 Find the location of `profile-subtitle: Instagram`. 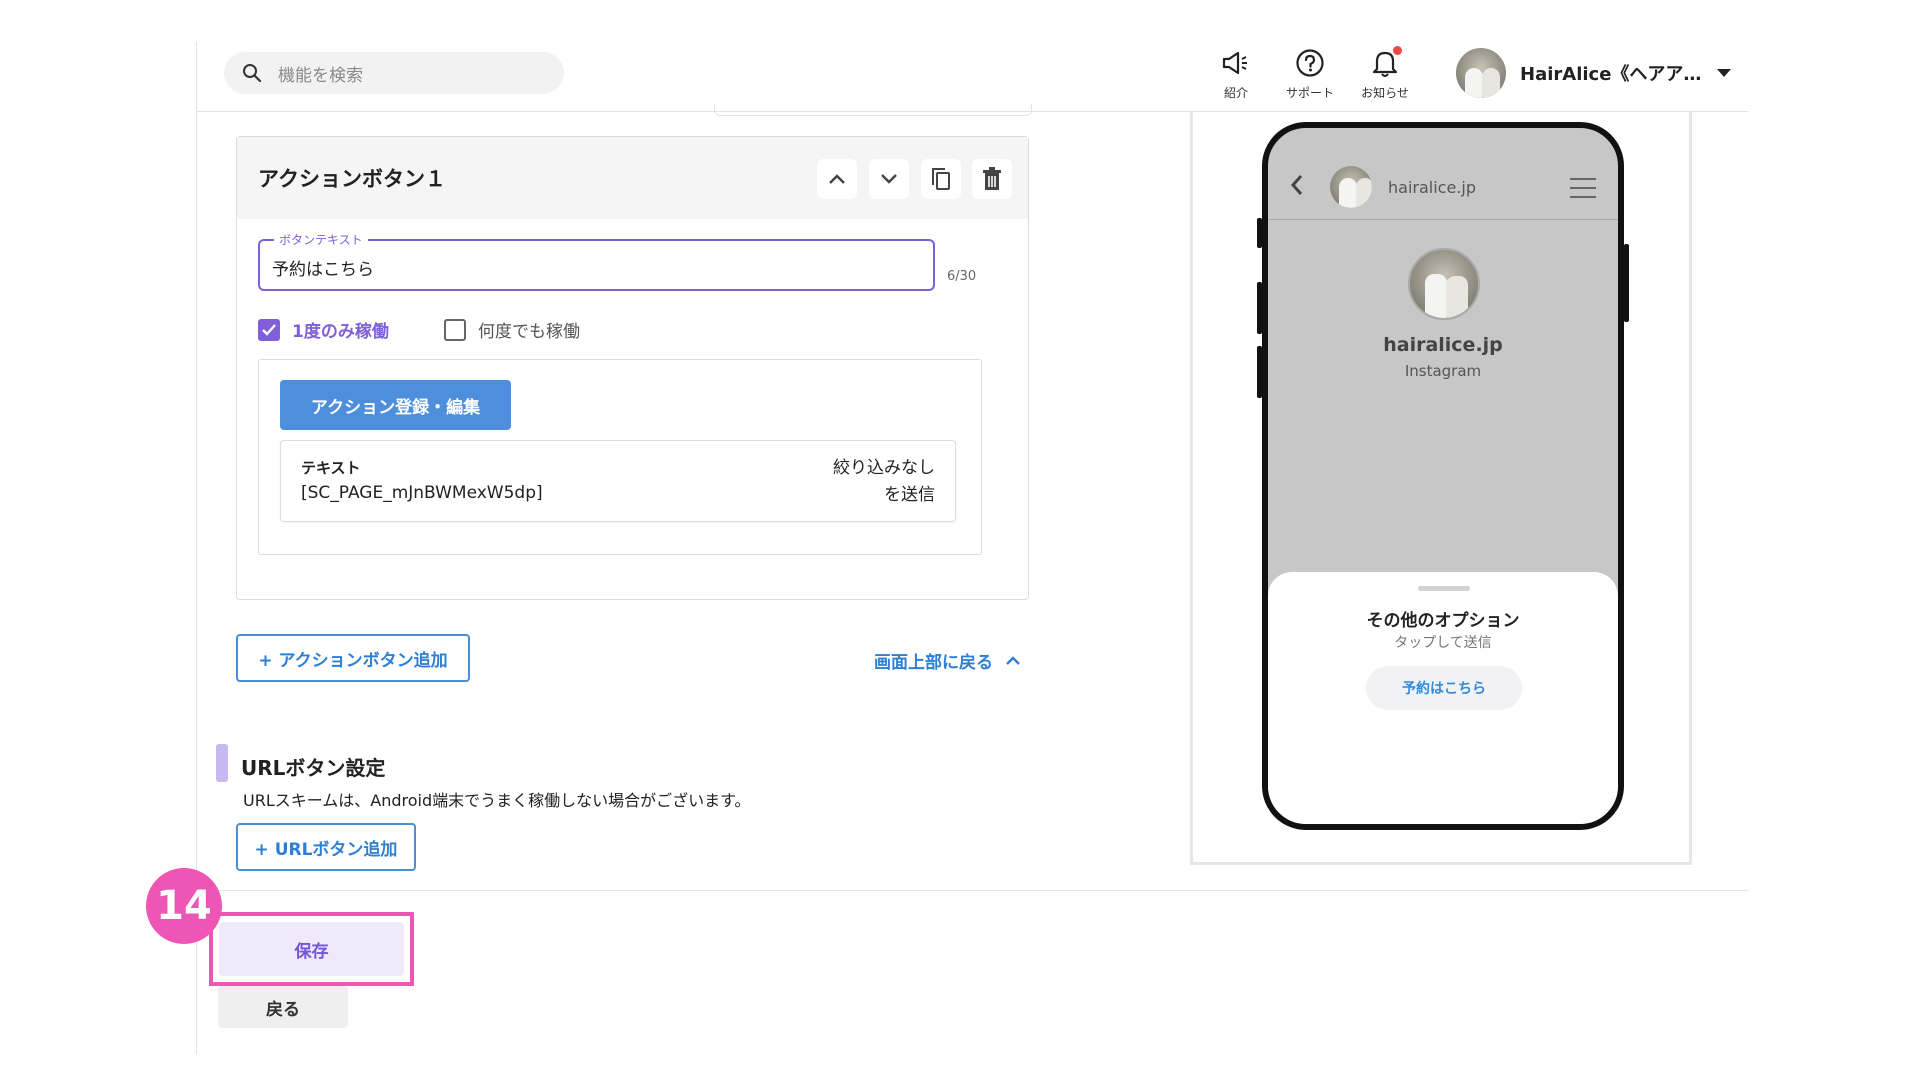

profile-subtitle: Instagram is located at coordinates (1443, 371).